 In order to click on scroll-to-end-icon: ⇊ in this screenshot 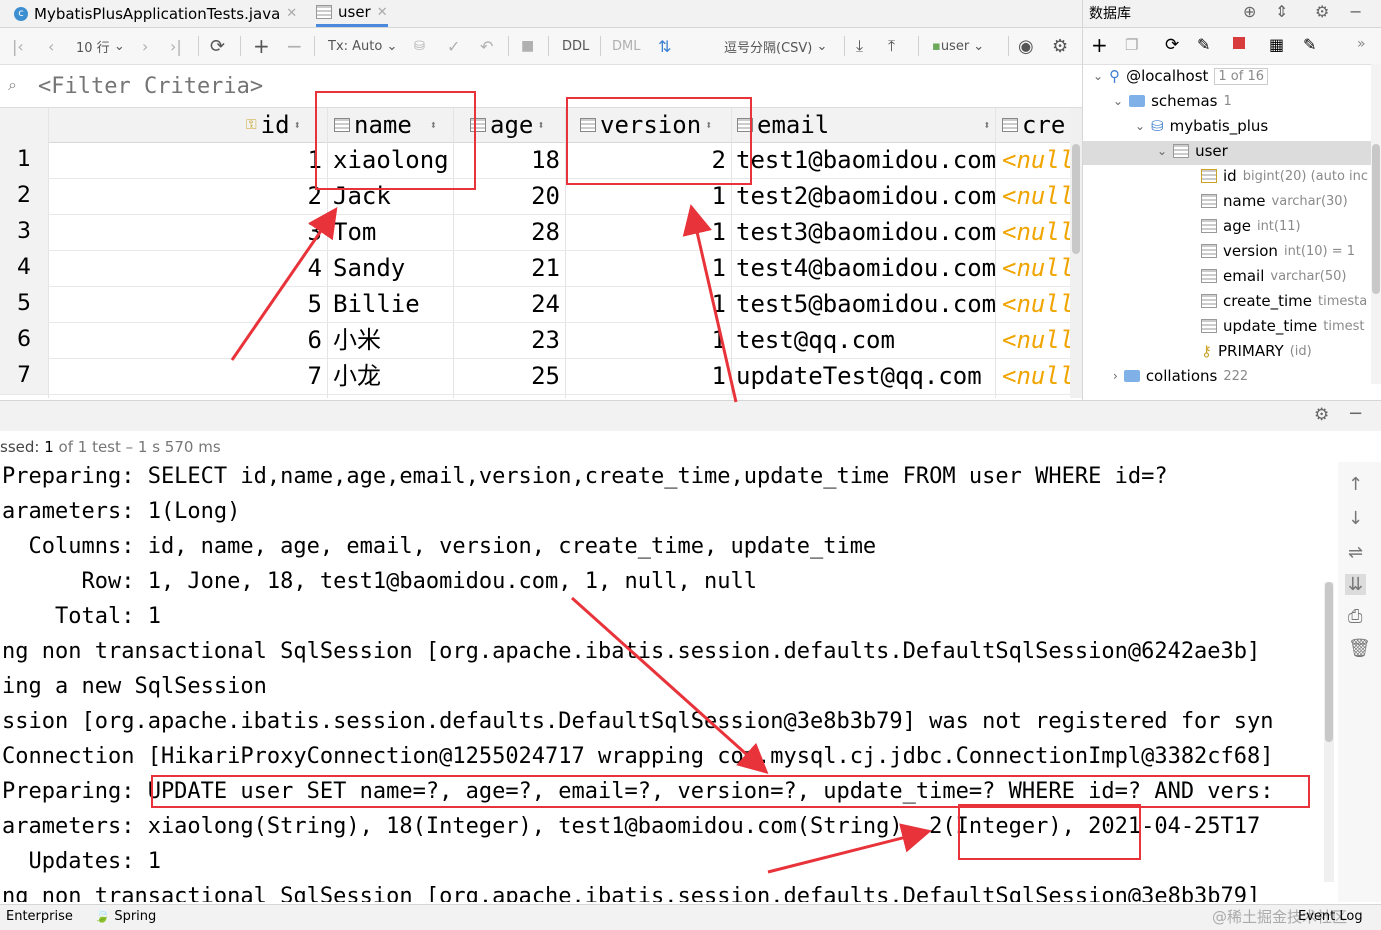, I will do `click(1356, 584)`.